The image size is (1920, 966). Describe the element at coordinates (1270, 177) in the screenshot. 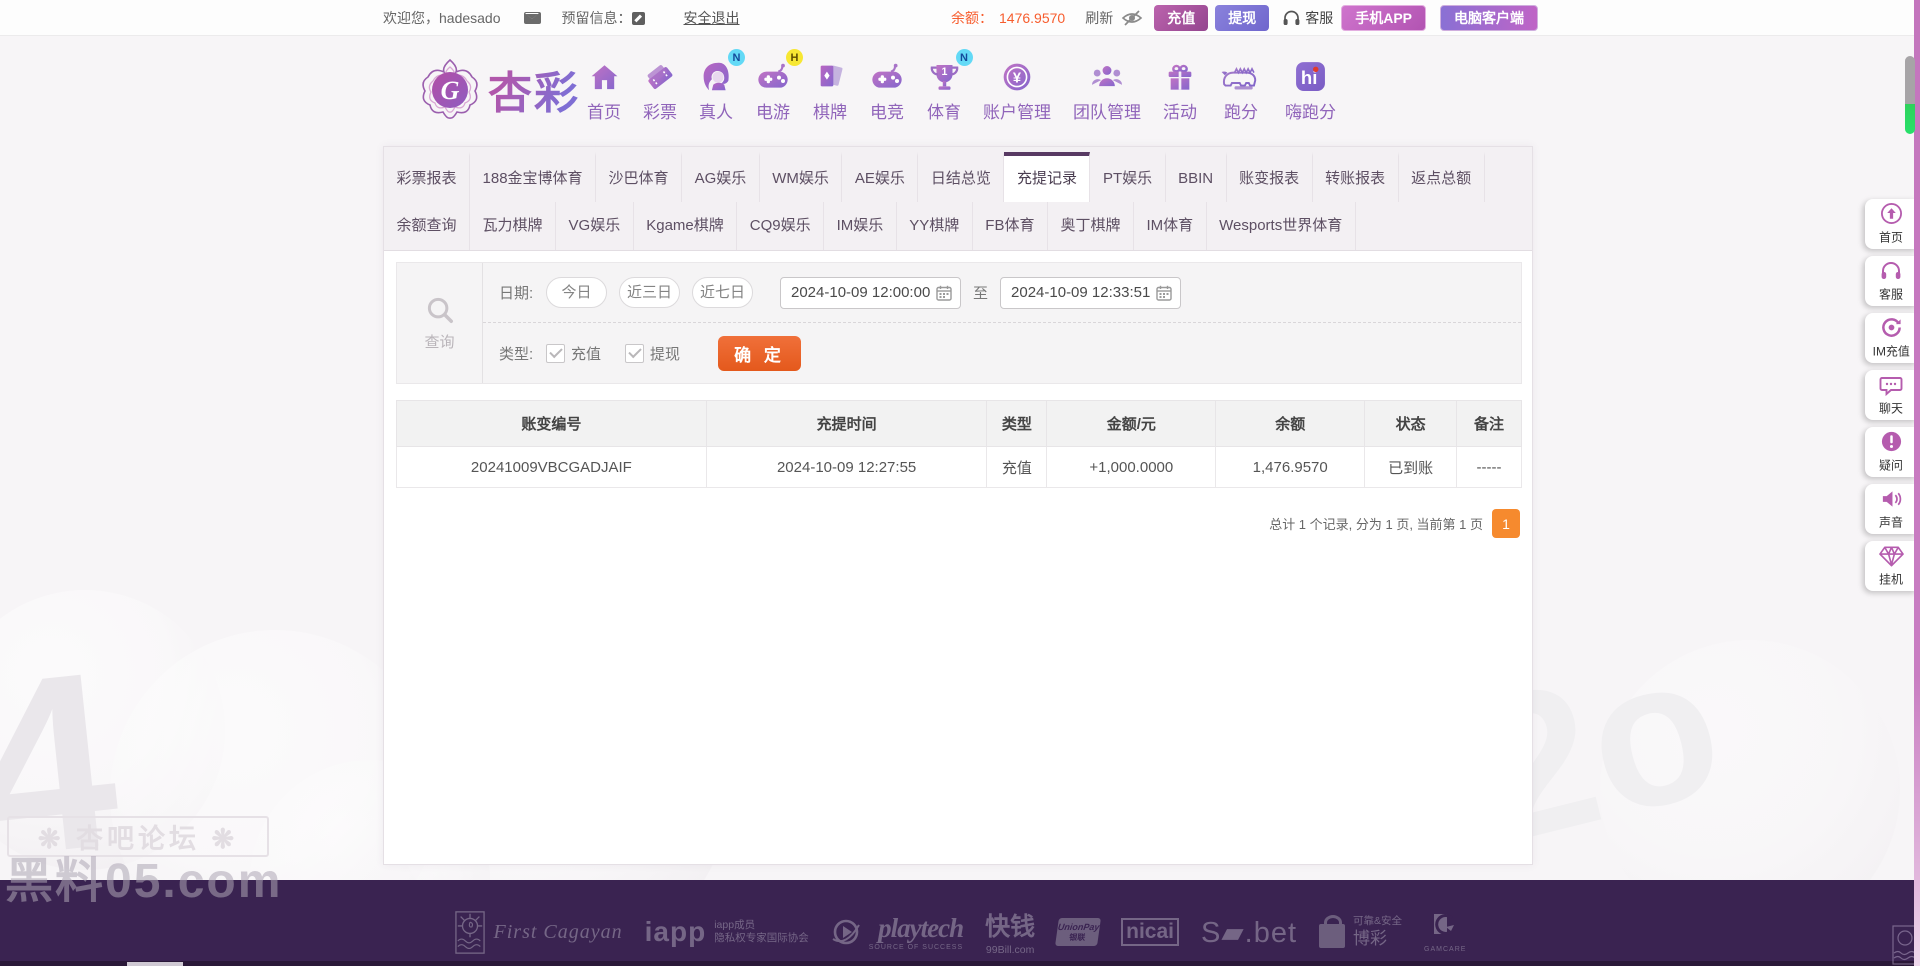

I see `tab-zhangbian-baobiao: 账变报表` at that location.